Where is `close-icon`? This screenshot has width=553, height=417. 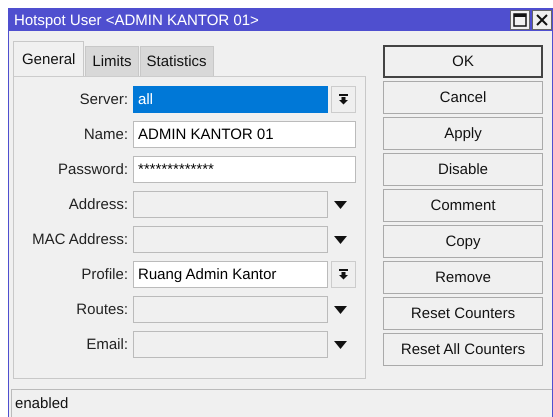 close-icon is located at coordinates (542, 20).